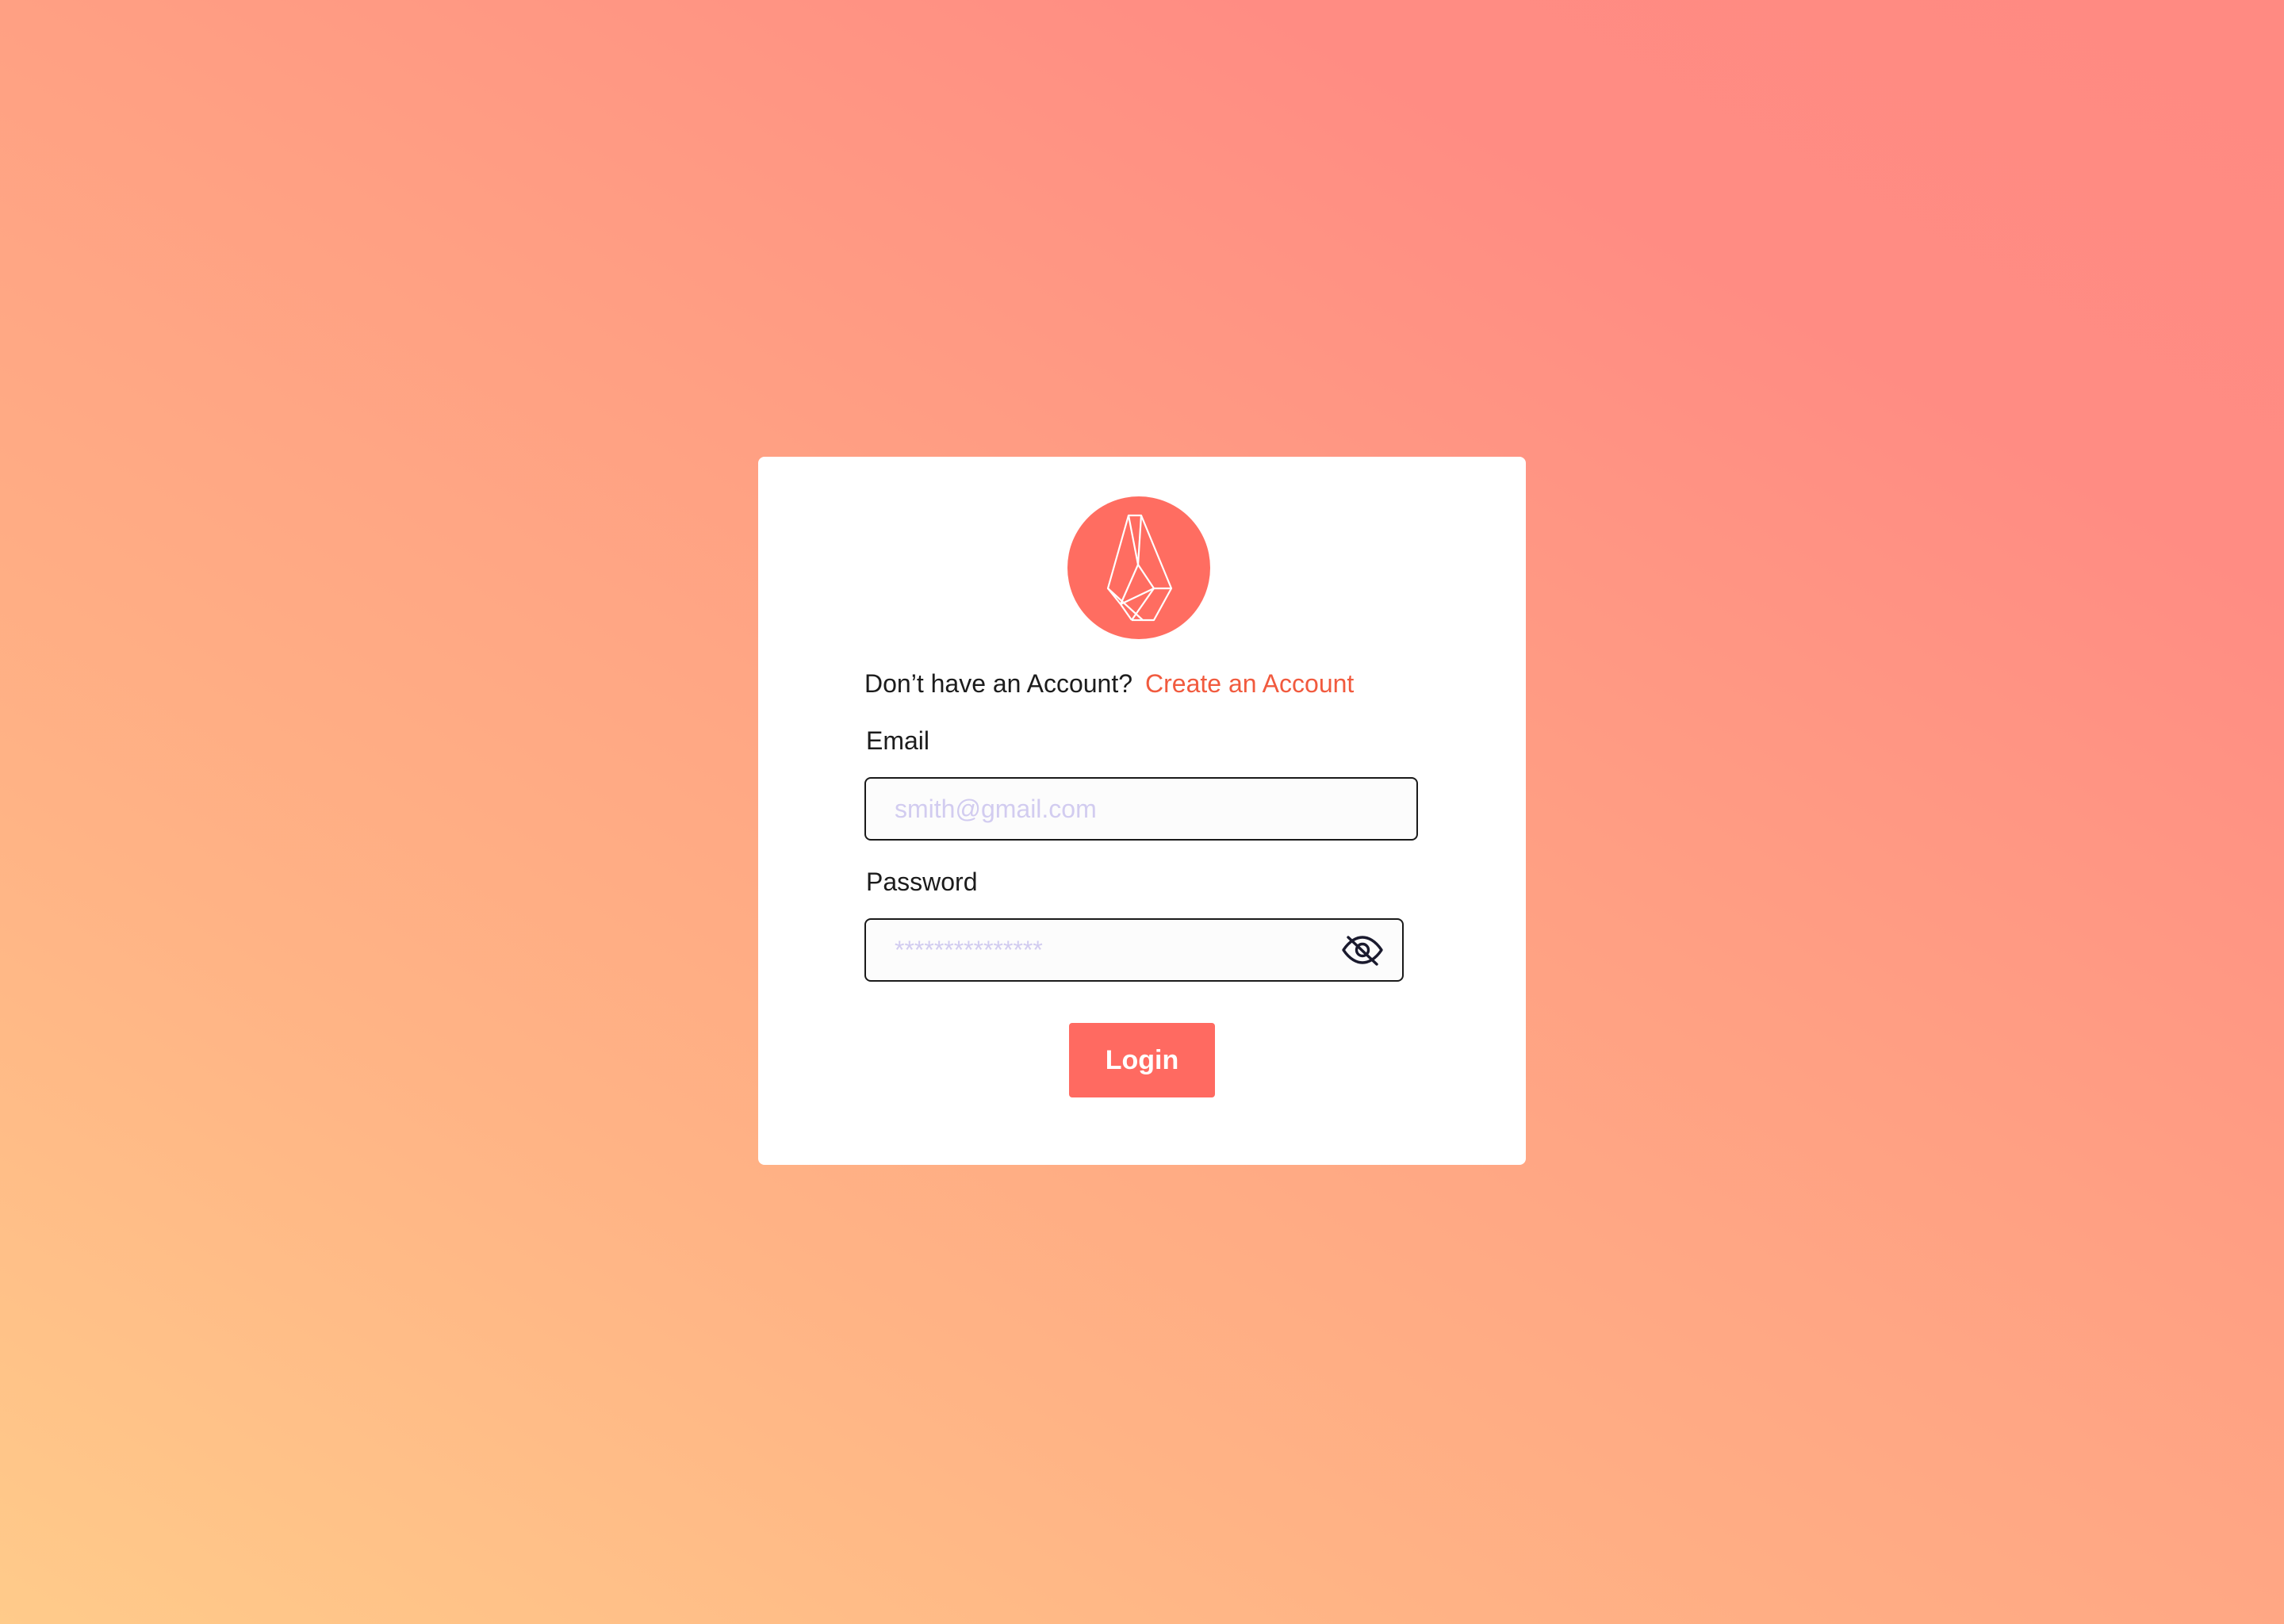  I want to click on logo, so click(1138, 567).